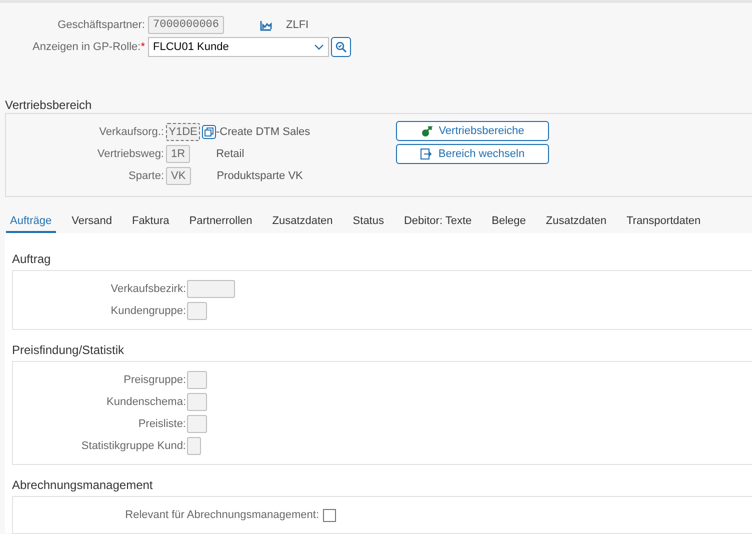 This screenshot has height=534, width=752. Describe the element at coordinates (92, 222) in the screenshot. I see `tab: Versand` at that location.